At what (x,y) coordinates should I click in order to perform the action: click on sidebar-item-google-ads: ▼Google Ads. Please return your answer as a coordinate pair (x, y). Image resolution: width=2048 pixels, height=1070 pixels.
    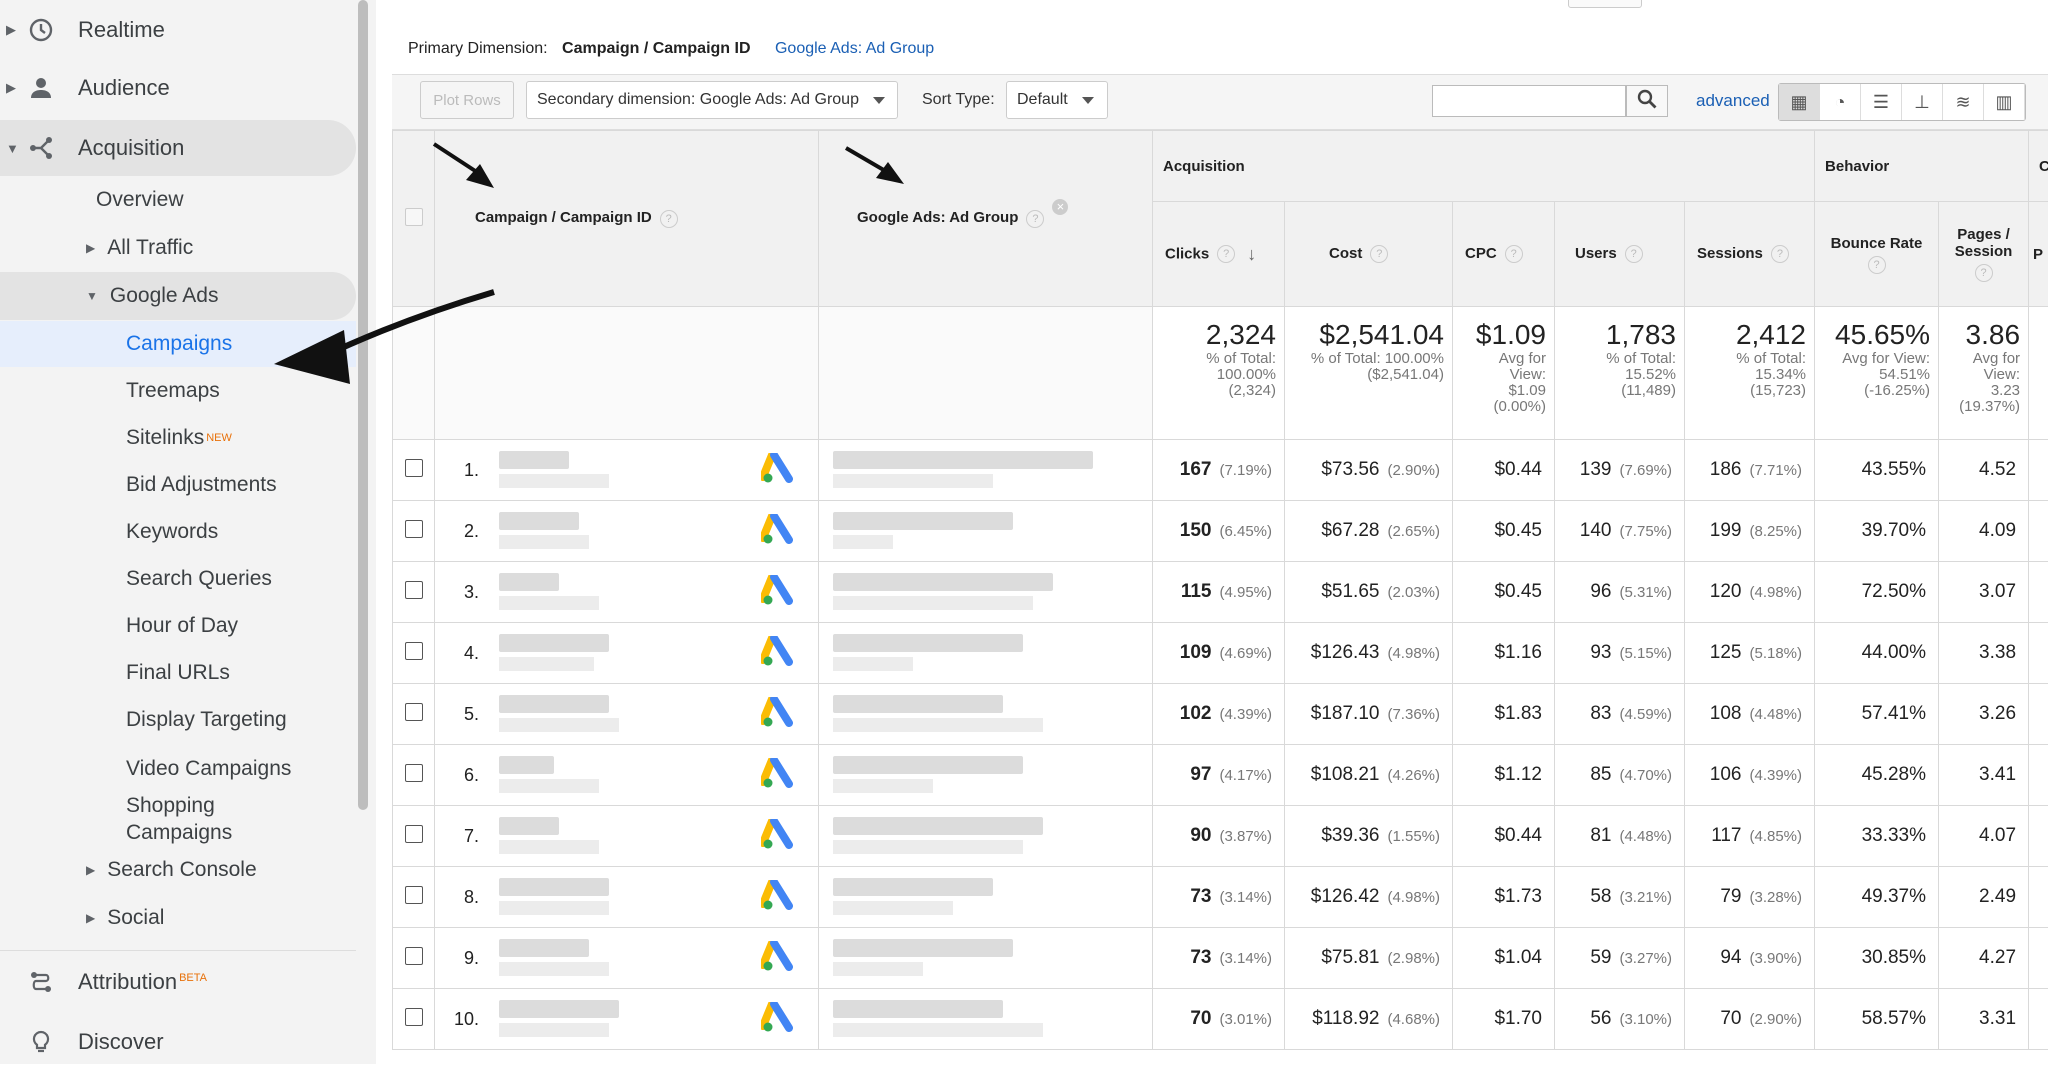
    Looking at the image, I should click on (152, 296).